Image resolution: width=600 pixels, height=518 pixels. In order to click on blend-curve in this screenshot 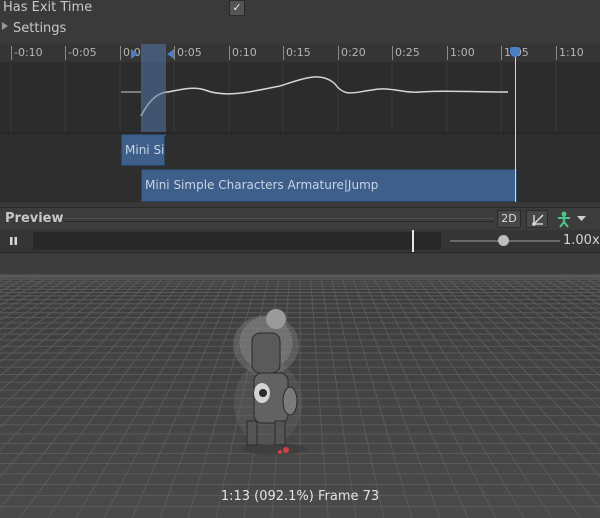, I will do `click(283, 98)`.